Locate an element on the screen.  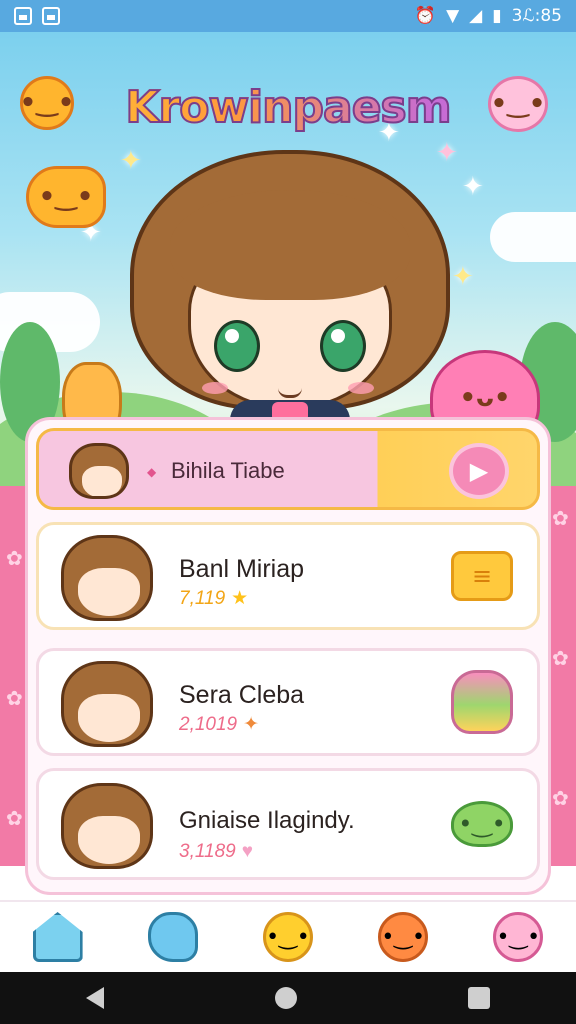
home-button-icon is located at coordinates (285, 998).